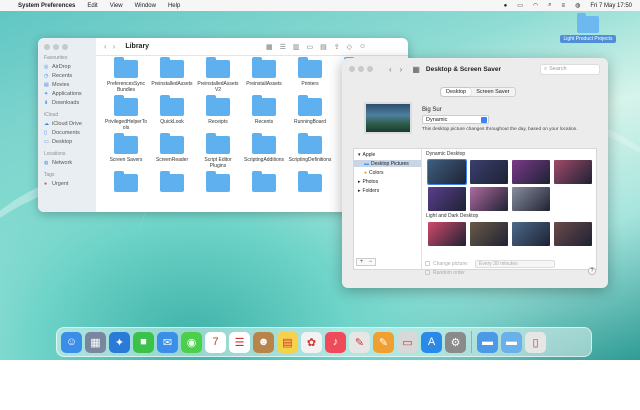 The image size is (640, 410). Describe the element at coordinates (143, 342) in the screenshot. I see `facetime-icon: ■` at that location.